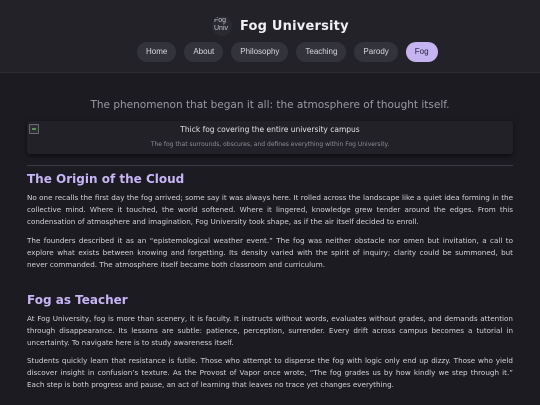 This screenshot has width=540, height=405. I want to click on site-title: Fog University, so click(294, 26).